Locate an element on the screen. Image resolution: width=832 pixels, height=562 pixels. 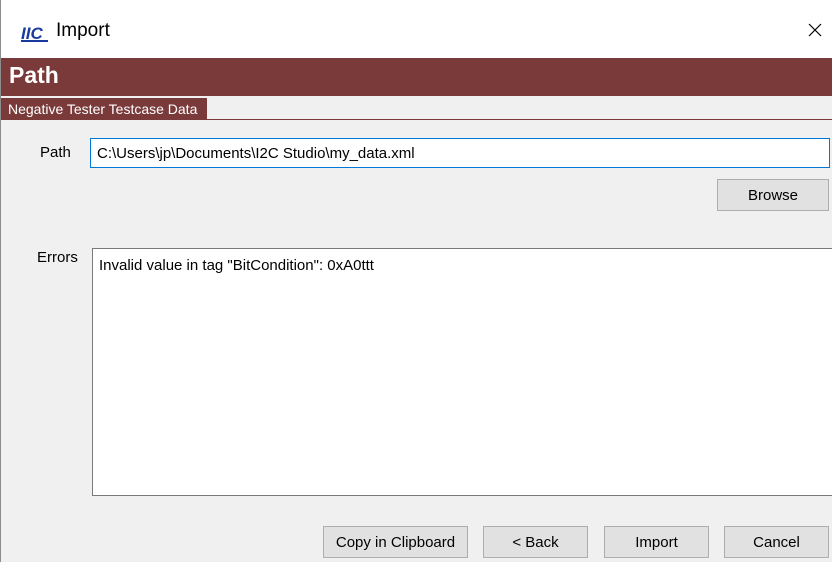
section-header: Path is located at coordinates (416, 77).